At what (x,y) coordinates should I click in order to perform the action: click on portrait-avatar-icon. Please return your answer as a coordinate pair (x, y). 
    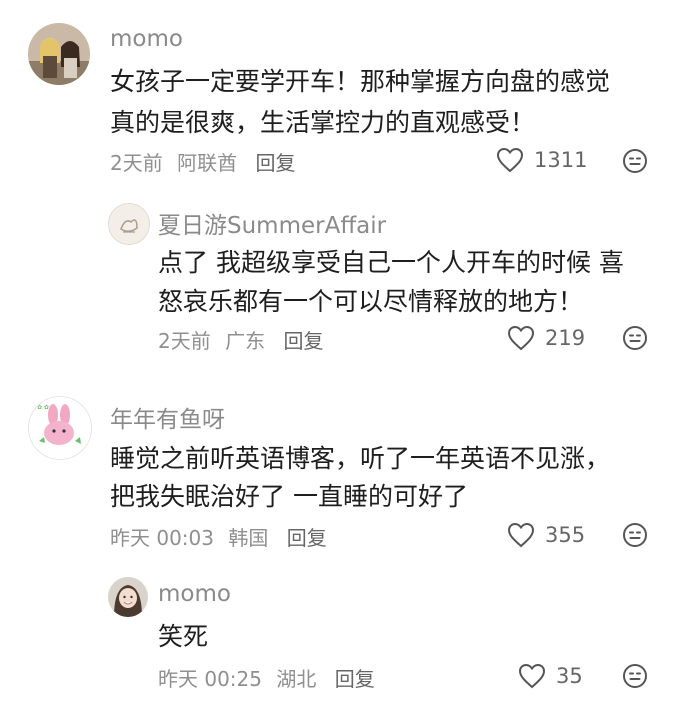
    Looking at the image, I should click on (128, 597).